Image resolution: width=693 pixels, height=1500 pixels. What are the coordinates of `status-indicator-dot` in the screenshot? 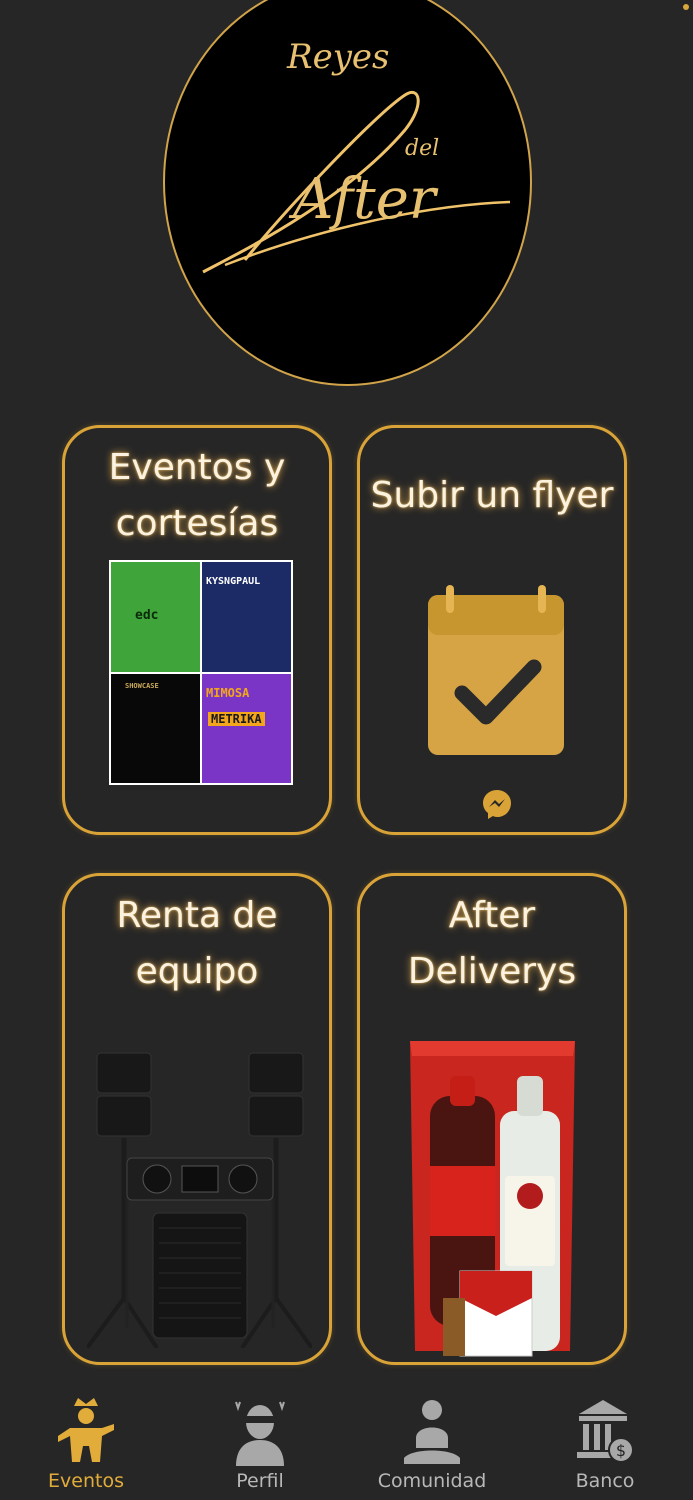 It's located at (686, 7).